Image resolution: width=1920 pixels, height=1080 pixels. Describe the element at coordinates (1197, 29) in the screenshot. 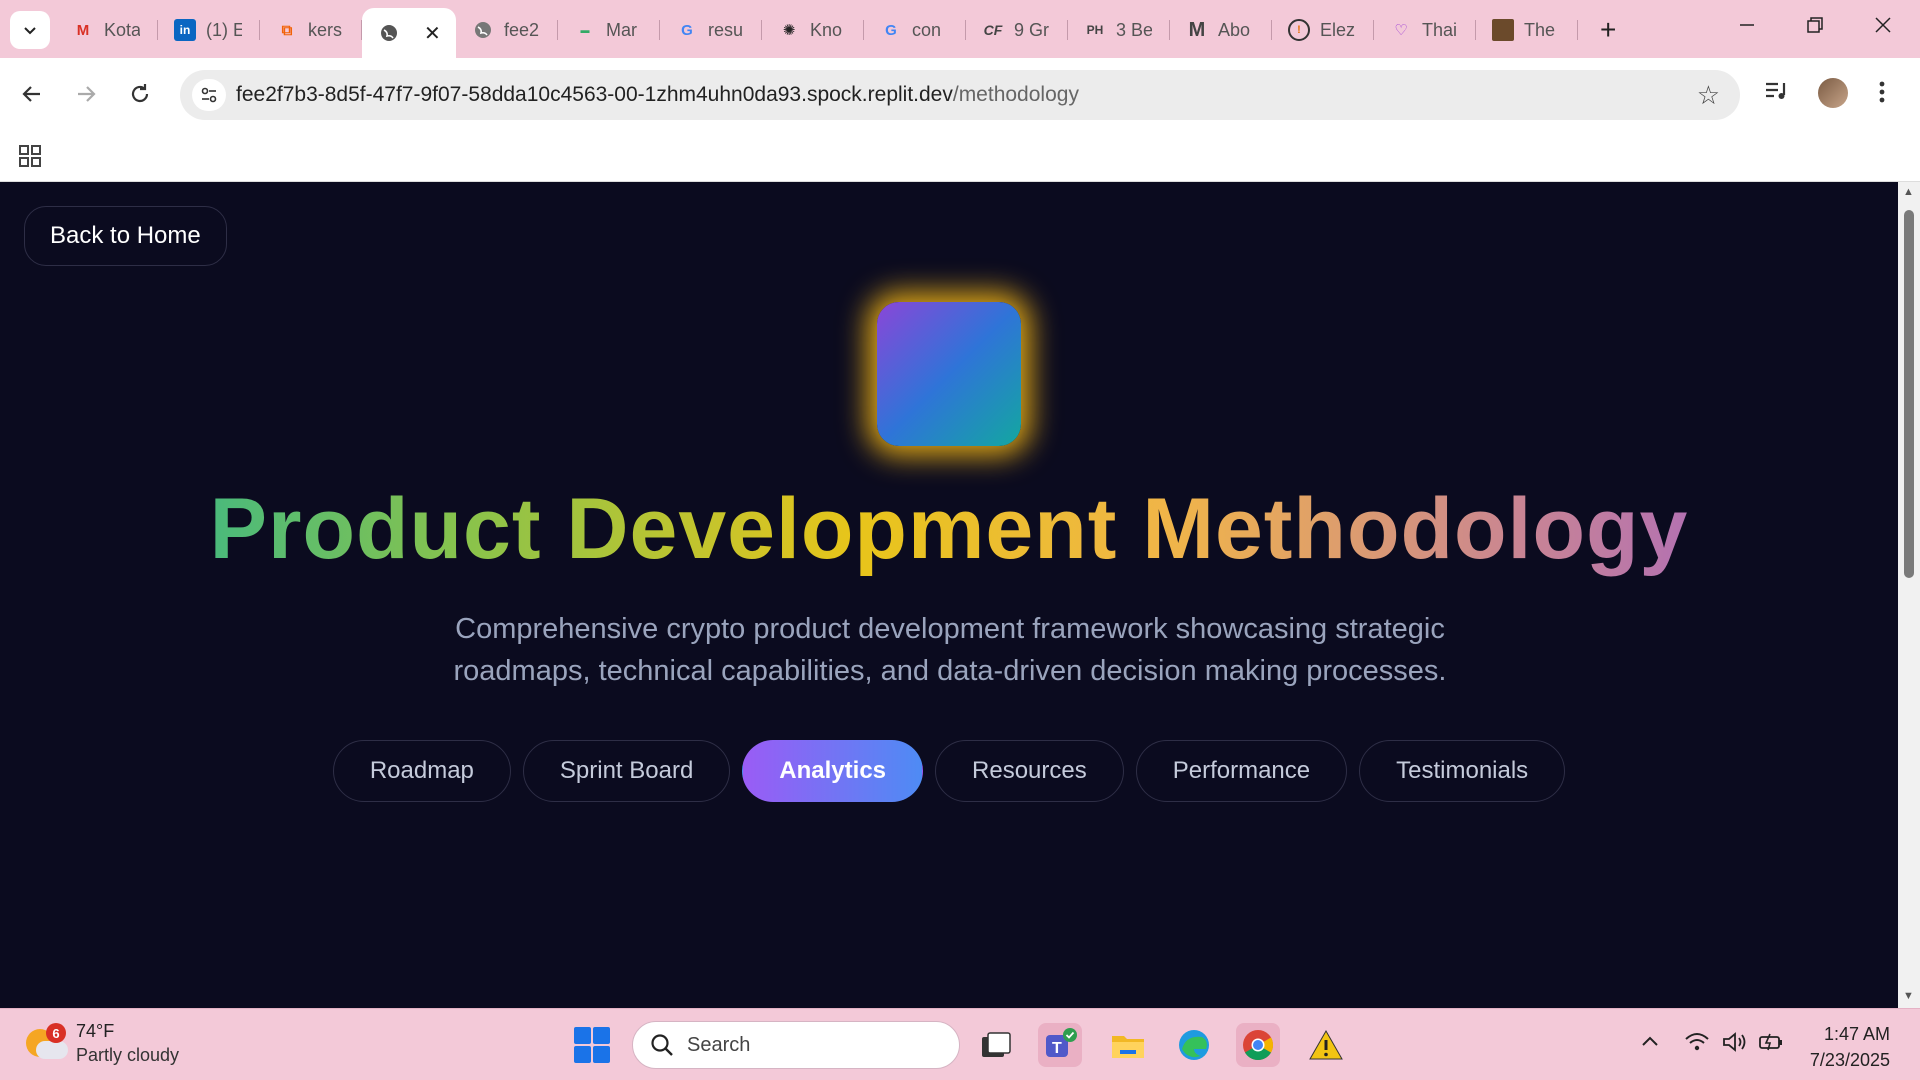

I see `medium-icon: M` at that location.